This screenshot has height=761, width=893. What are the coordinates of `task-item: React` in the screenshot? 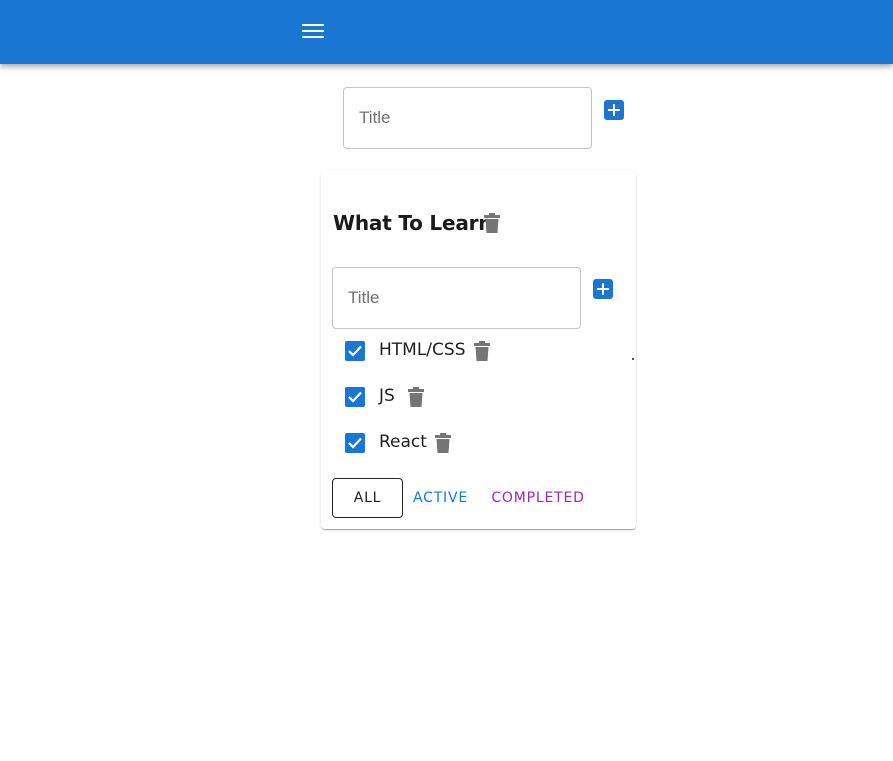 It's located at (471, 443).